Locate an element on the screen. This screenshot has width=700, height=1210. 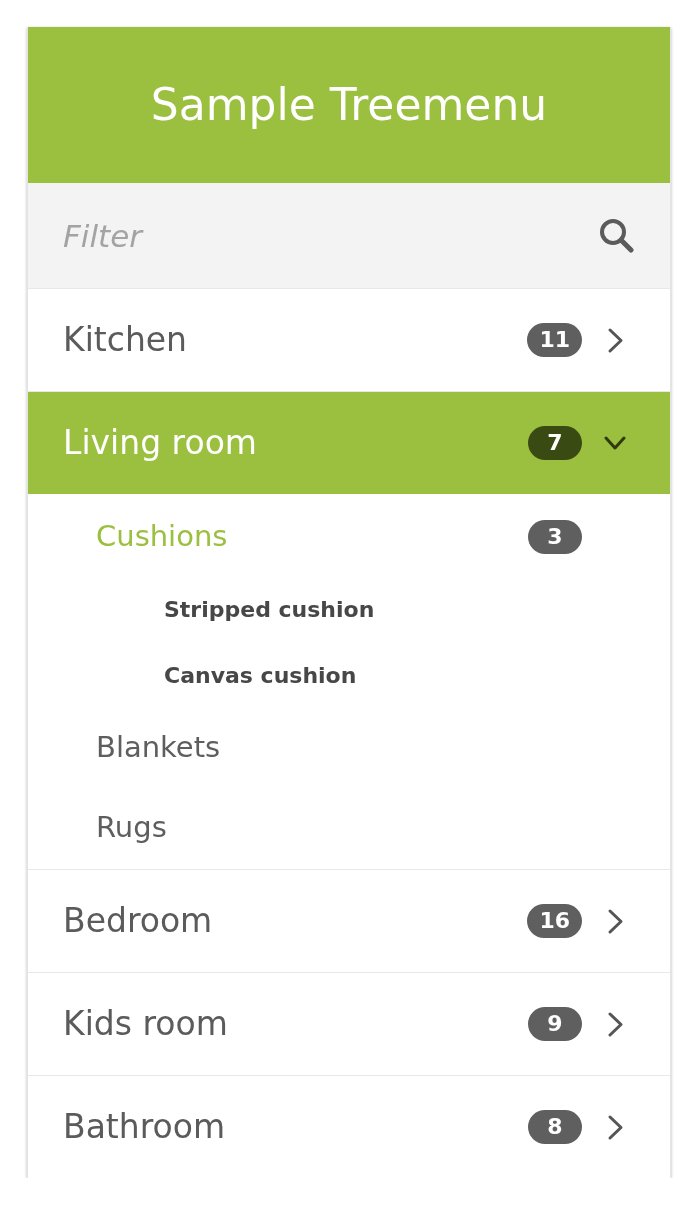
menu-title: Sample Treemenu is located at coordinates (349, 105).